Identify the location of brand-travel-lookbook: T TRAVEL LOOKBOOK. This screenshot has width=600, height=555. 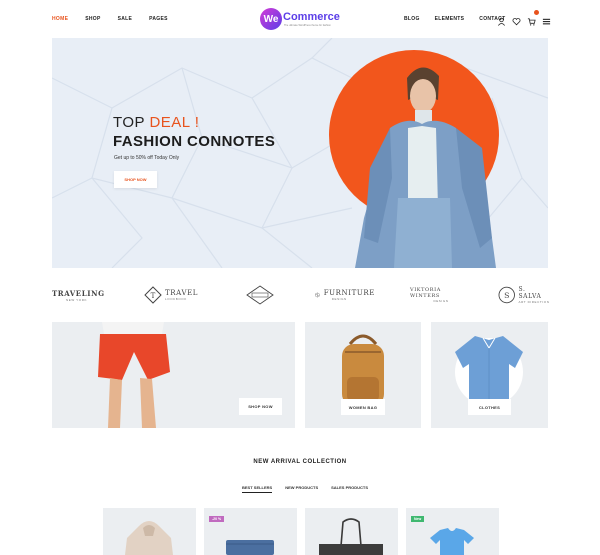
(174, 295).